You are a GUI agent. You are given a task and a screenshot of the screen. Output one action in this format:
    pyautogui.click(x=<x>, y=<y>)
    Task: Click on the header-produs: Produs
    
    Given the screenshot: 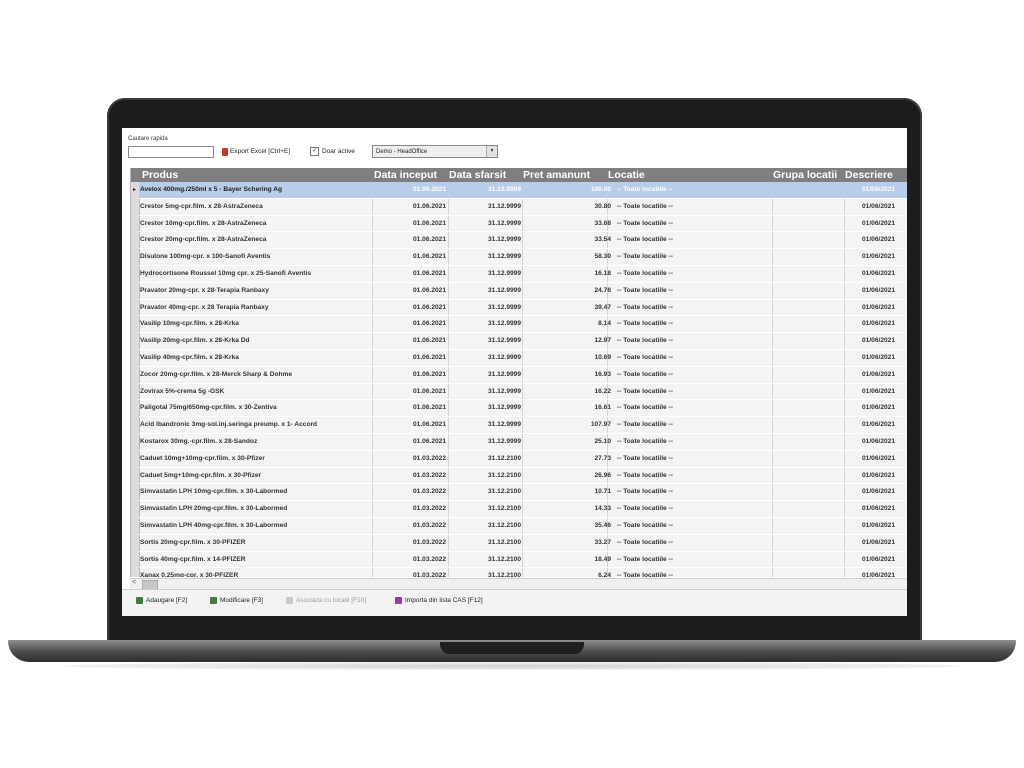 What is the action you would take?
    pyautogui.click(x=242, y=175)
    